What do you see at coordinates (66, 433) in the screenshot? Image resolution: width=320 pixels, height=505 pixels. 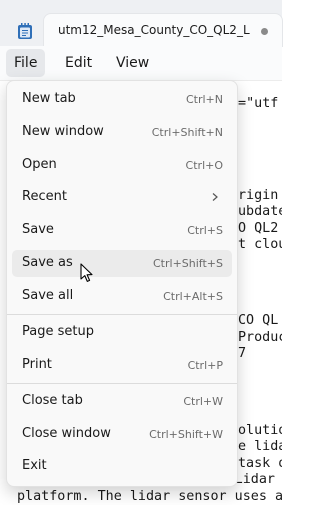 I see `menu-item-label: Close window` at bounding box center [66, 433].